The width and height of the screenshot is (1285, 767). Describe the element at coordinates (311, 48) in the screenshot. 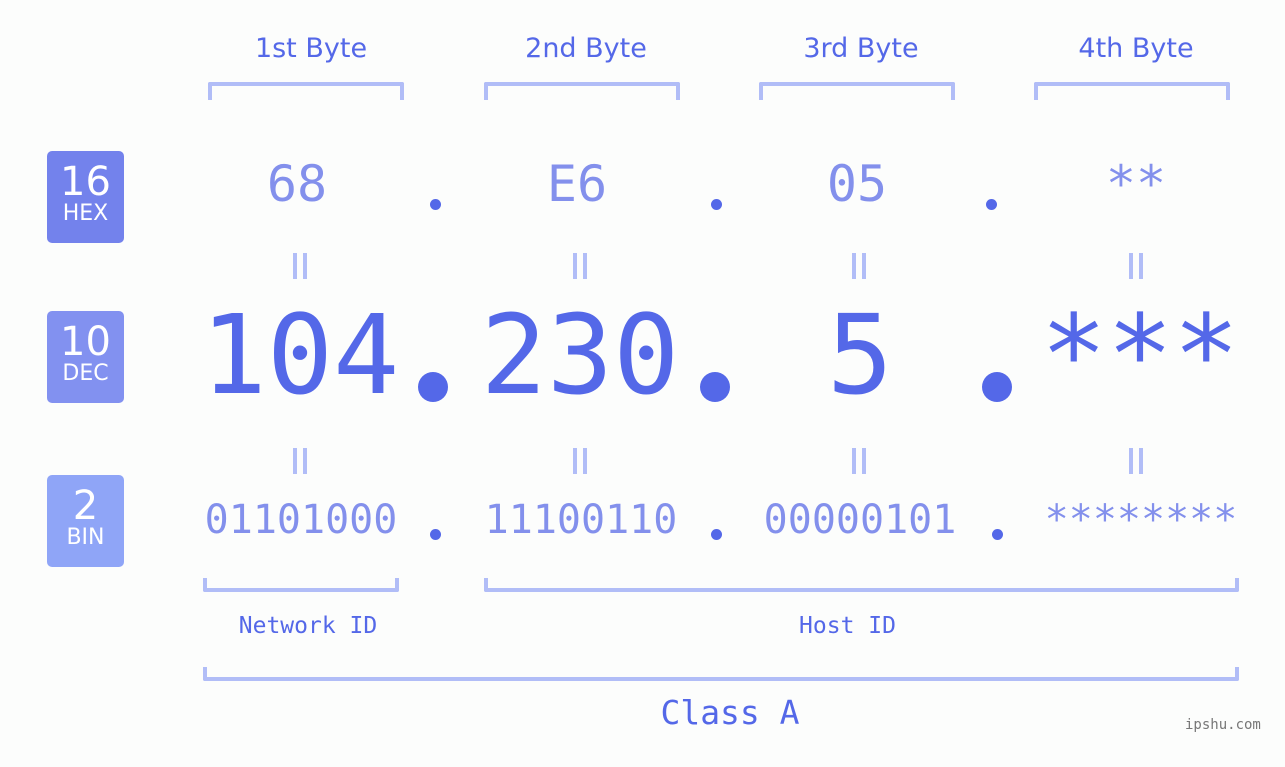

I see `byte-header-1: 1st Byte` at that location.